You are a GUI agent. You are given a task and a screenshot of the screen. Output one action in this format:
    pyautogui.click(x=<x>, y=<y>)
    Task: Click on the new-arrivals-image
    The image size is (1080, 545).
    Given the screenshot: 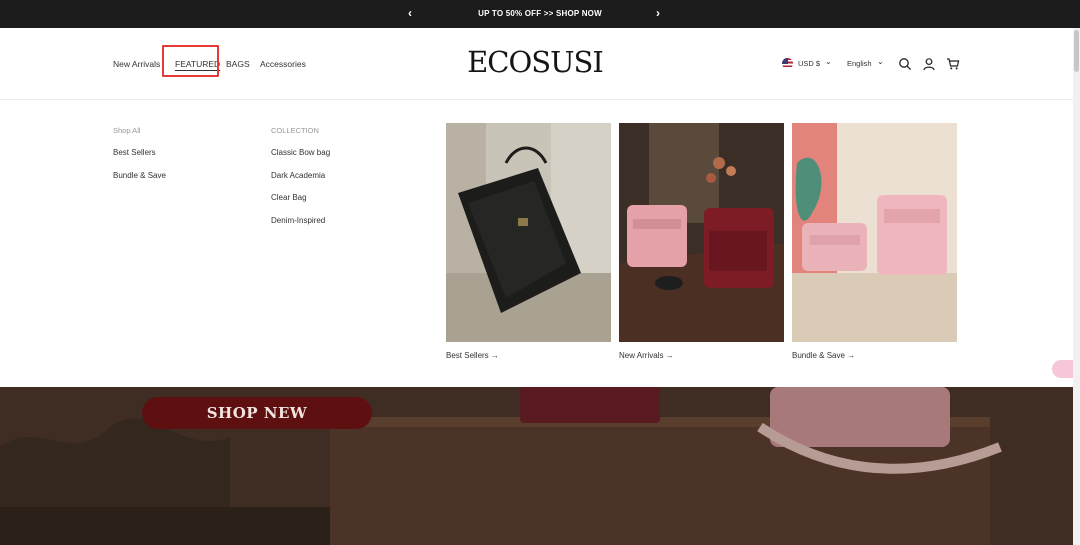 What is the action you would take?
    pyautogui.click(x=701, y=232)
    